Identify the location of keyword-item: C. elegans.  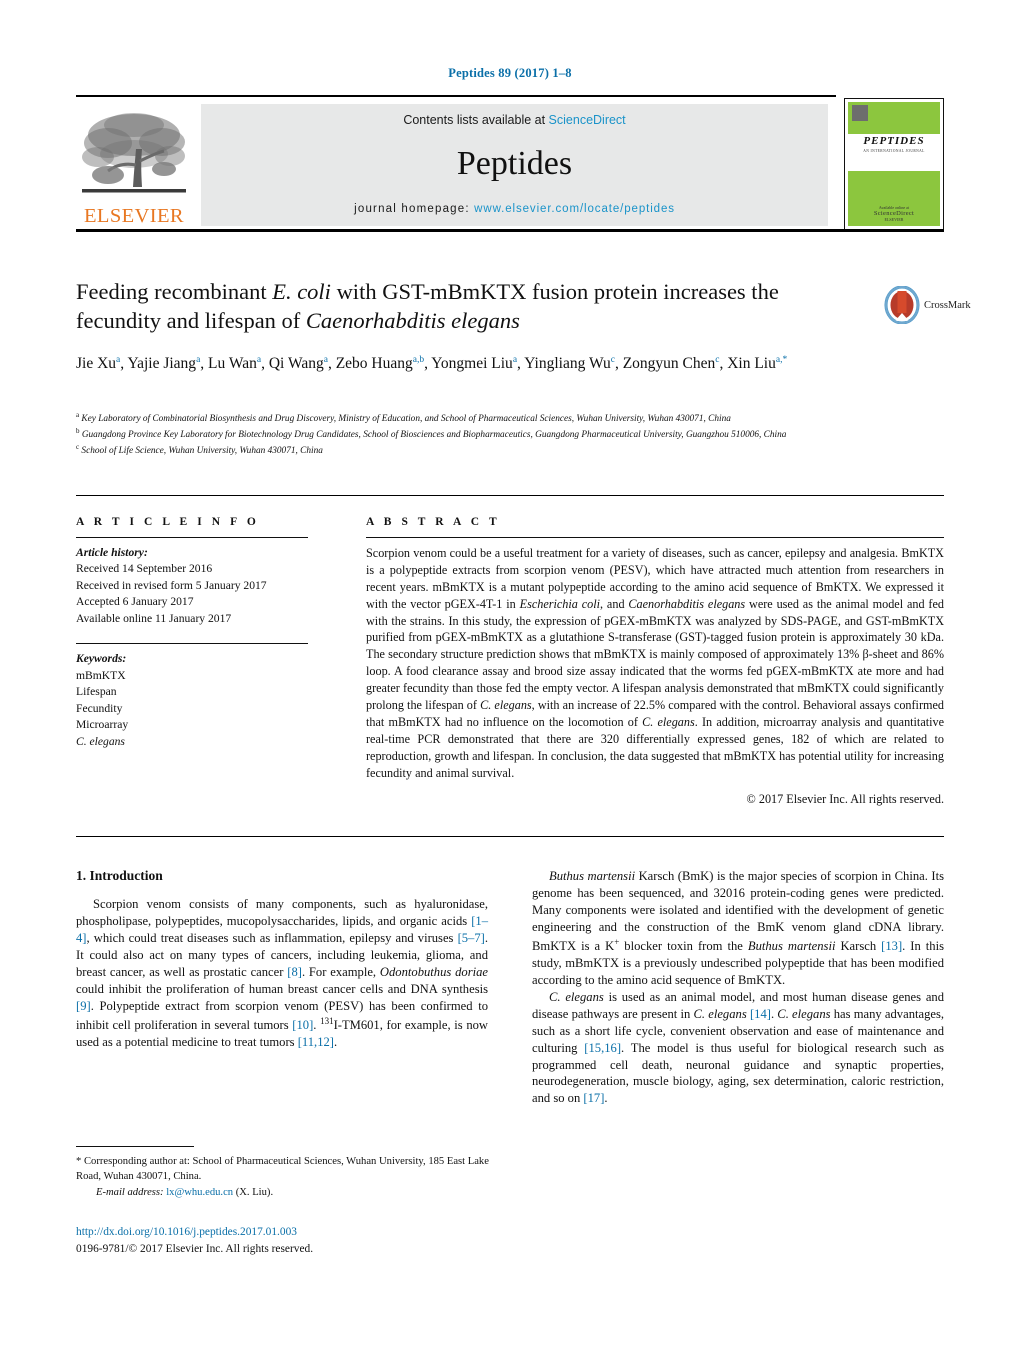
(100, 741).